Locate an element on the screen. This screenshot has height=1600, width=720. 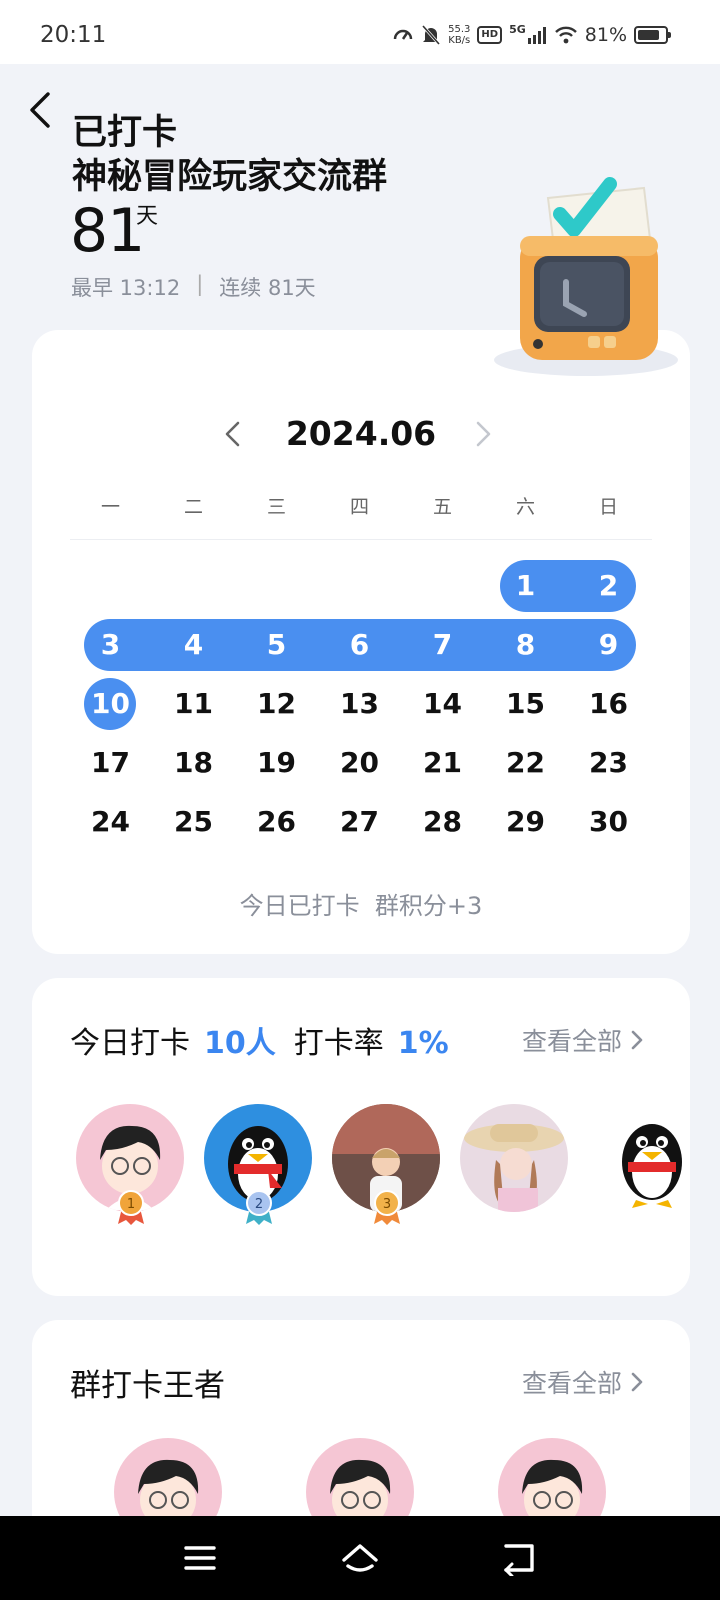
silver-medal-icon: 2 is located at coordinates (259, 1207).